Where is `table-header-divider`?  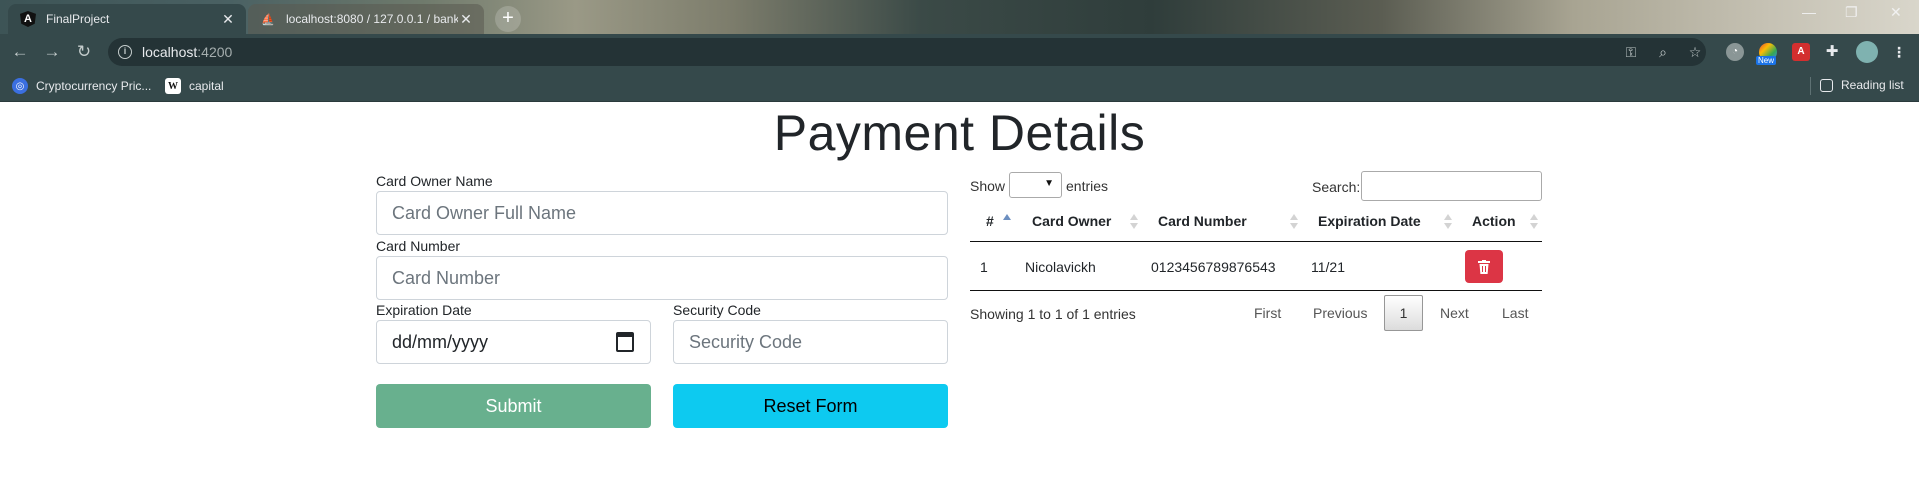
table-header-divider is located at coordinates (1256, 241).